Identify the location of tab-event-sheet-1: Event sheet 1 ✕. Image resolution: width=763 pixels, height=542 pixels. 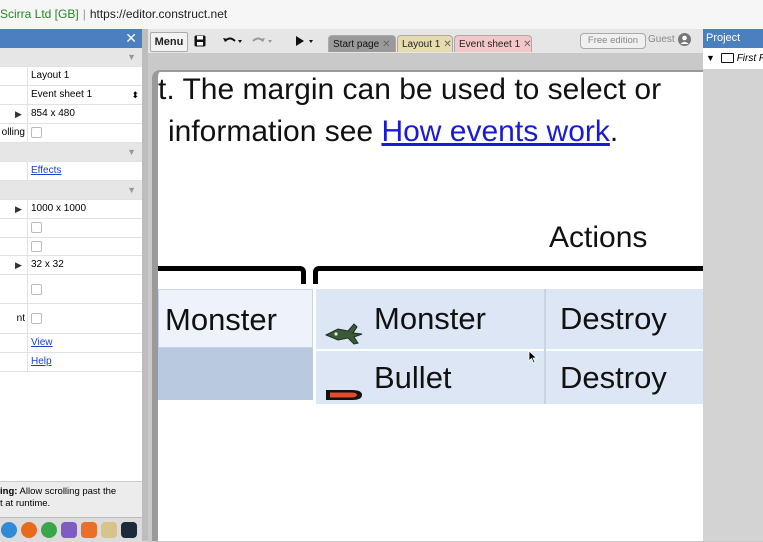
(493, 43).